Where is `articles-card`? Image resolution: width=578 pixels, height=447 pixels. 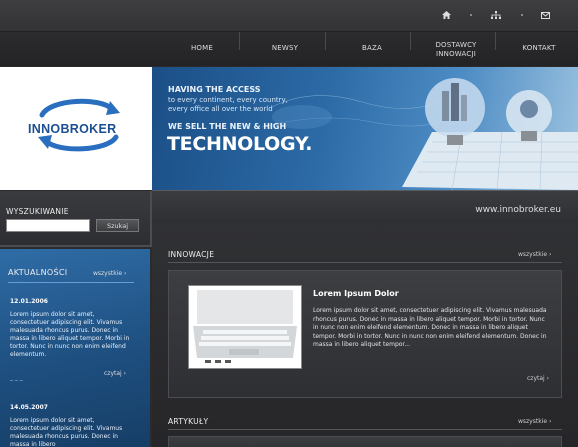 articles-card is located at coordinates (365, 441).